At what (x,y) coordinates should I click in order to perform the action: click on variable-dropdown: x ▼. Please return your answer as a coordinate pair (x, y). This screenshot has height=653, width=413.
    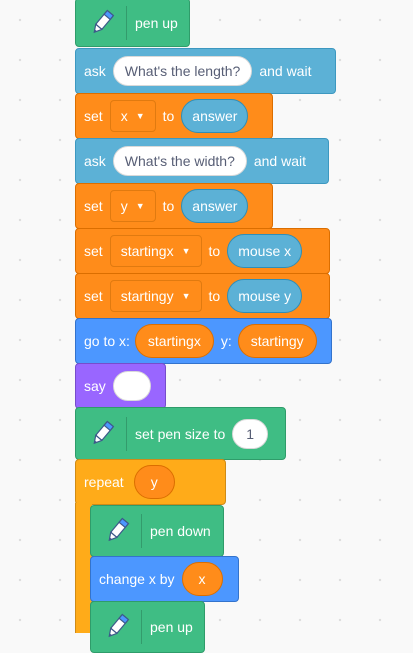
    Looking at the image, I should click on (132, 116).